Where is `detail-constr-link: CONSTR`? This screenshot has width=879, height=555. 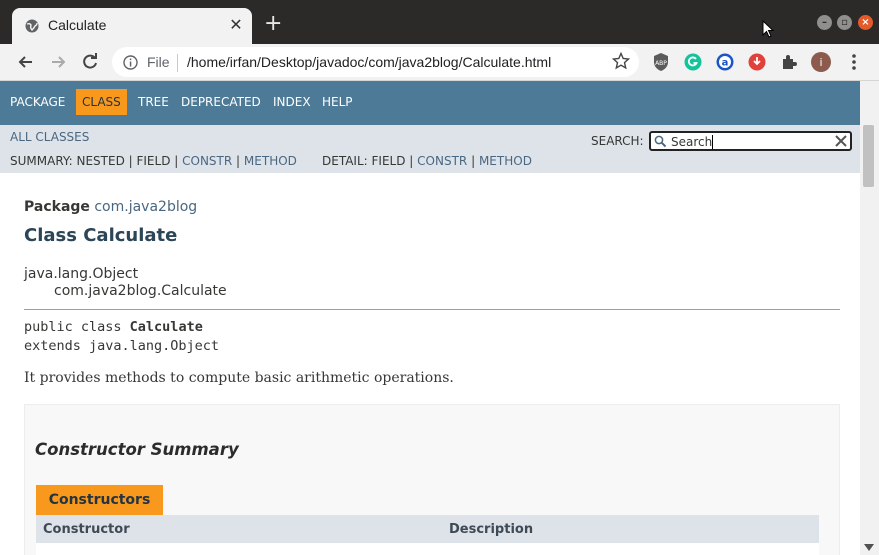
detail-constr-link: CONSTR is located at coordinates (442, 161).